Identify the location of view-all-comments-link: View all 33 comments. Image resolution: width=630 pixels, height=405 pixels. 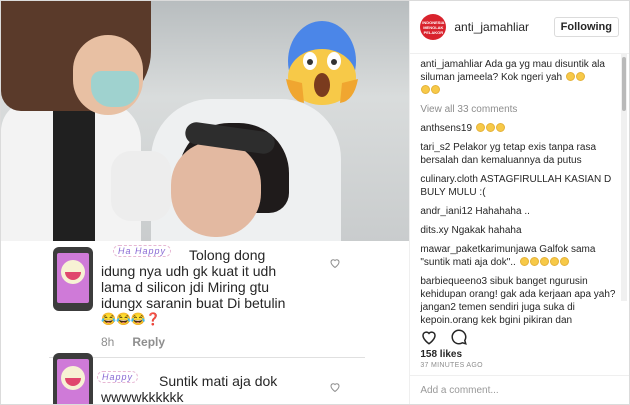
(519, 109).